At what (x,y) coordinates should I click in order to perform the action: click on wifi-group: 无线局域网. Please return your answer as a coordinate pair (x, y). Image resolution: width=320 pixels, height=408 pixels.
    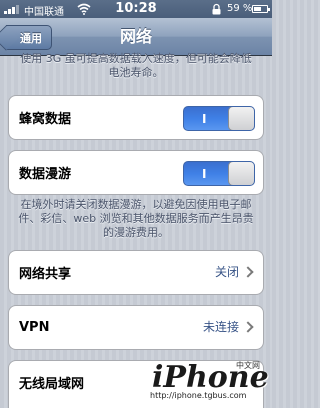
    Looking at the image, I should click on (136, 384).